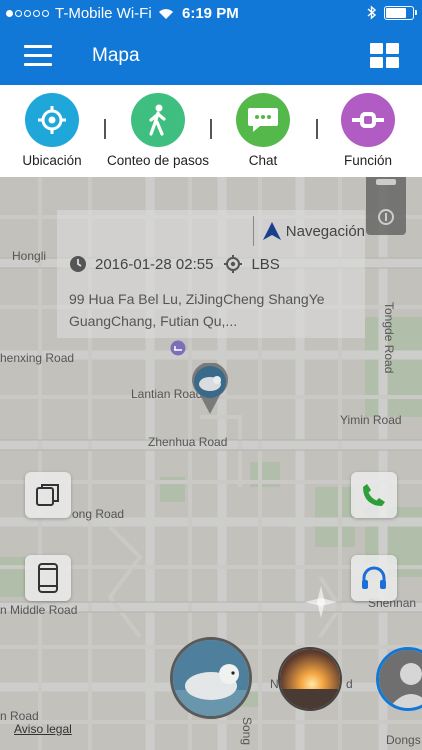 The width and height of the screenshot is (422, 750). Describe the element at coordinates (27, 13) in the screenshot. I see `signal-strength-icon` at that location.